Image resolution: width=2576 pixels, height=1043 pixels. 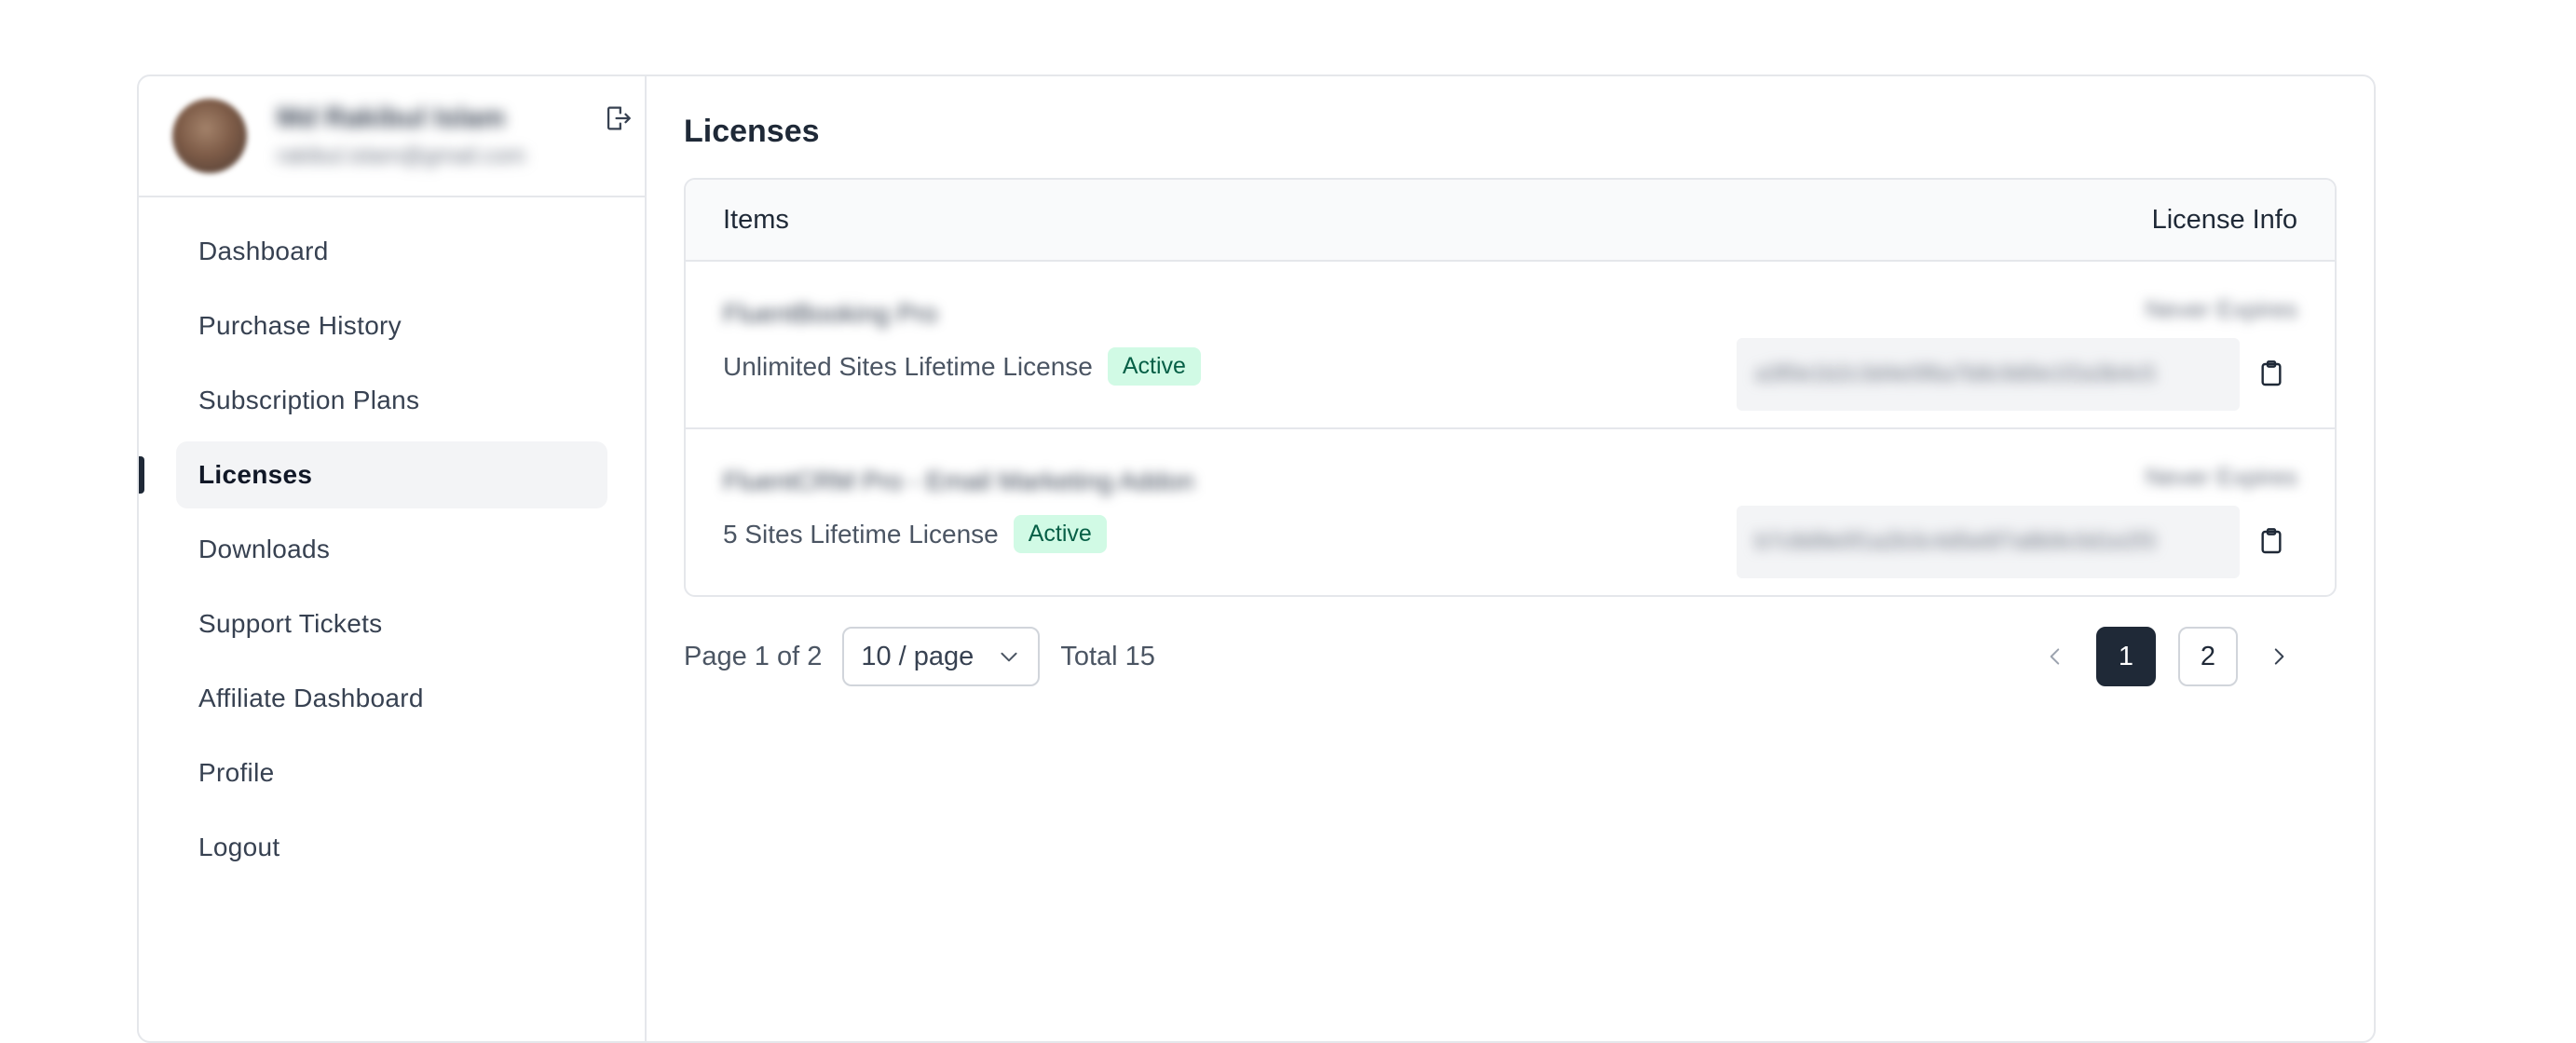 I want to click on license-line: 5 Sites Lifetime License Active, so click(x=915, y=534).